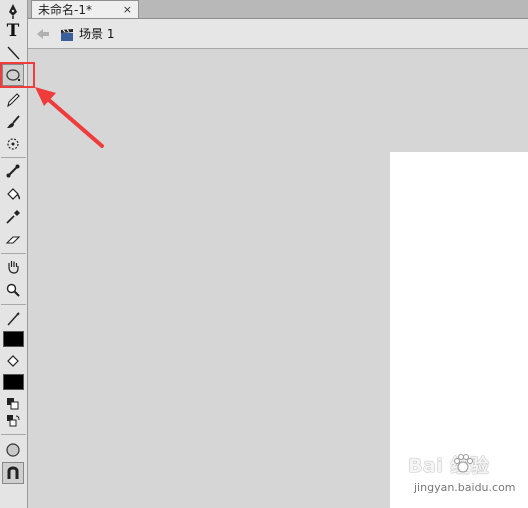  Describe the element at coordinates (13, 171) in the screenshot. I see `bone-icon` at that location.